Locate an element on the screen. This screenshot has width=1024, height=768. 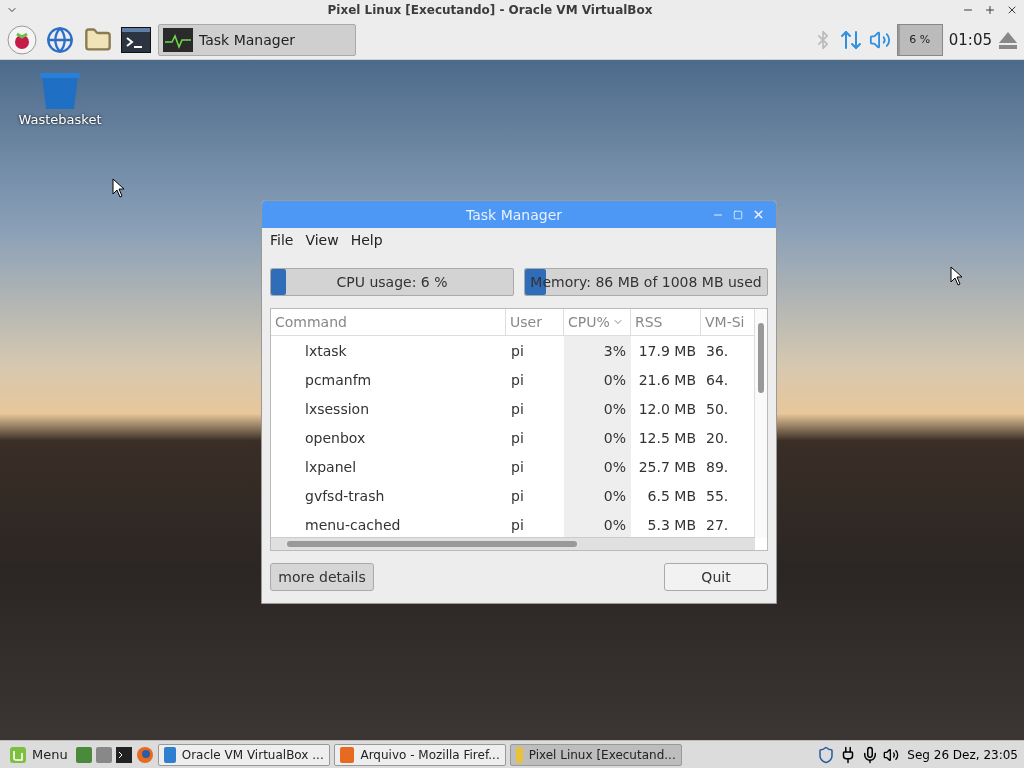
table-cell: 3% is located at coordinates (597, 351).